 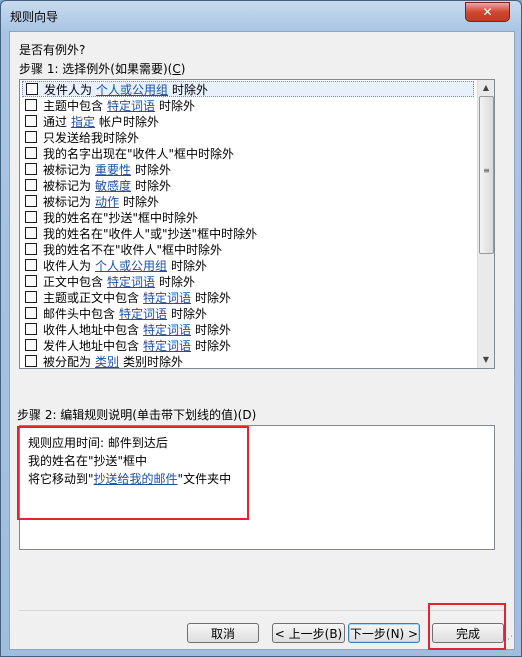 I want to click on exception-item: 只发送给我时除外, so click(x=248, y=137).